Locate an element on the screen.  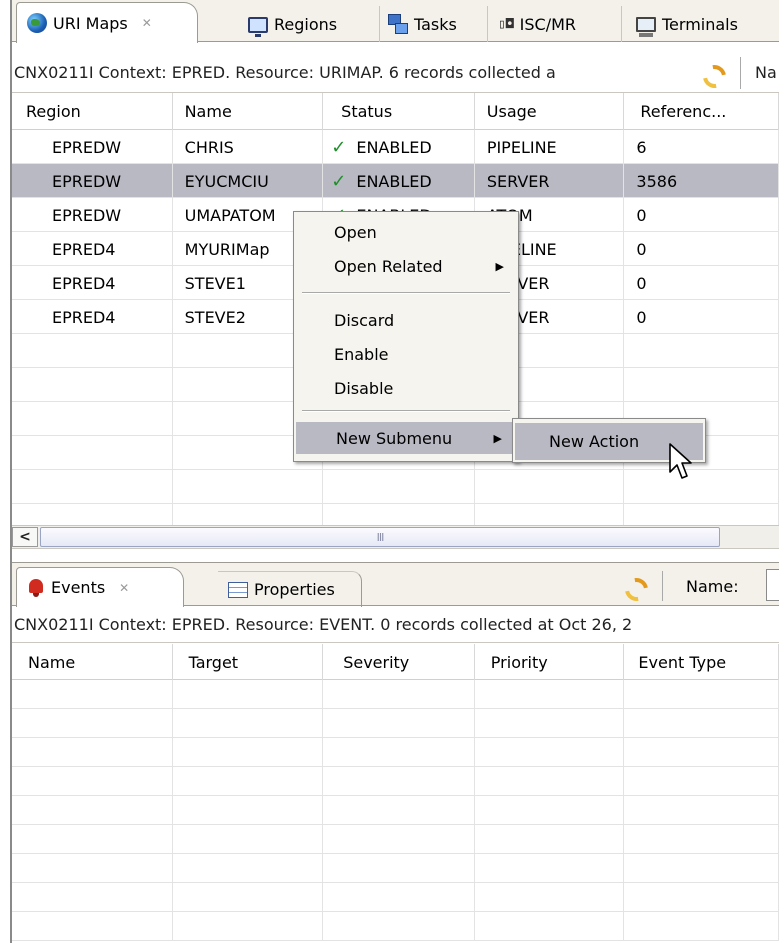
name-filter-input is located at coordinates (772, 585).